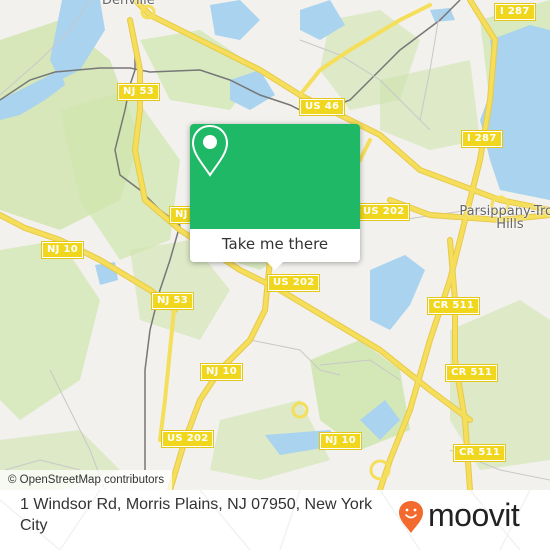 The height and width of the screenshot is (550, 550). I want to click on take-me-there-button: Take me there, so click(275, 245).